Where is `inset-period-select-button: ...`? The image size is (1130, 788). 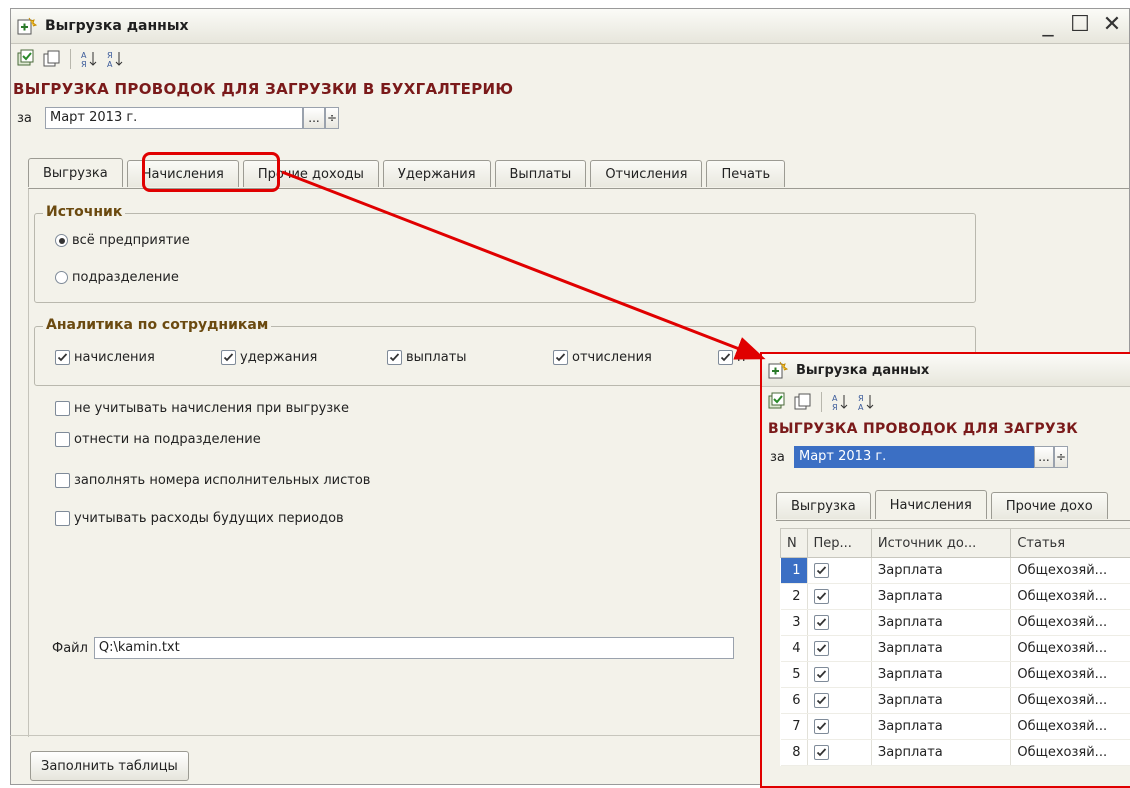 inset-period-select-button: ... is located at coordinates (1044, 457).